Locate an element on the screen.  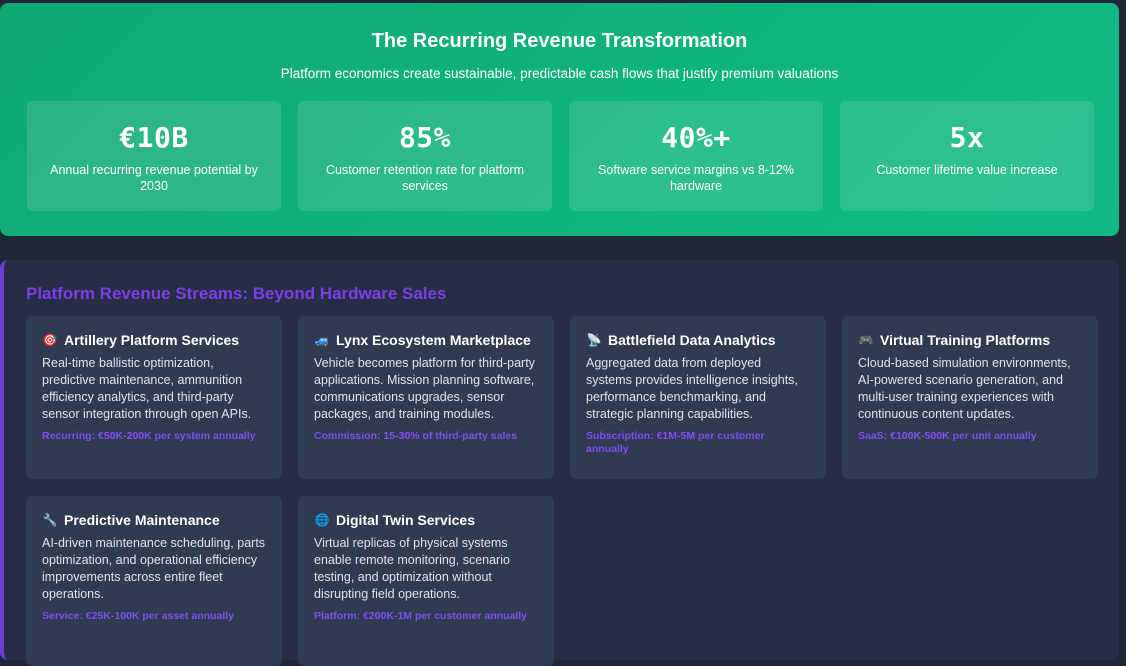
card-title: Predictive Maintenance is located at coordinates (142, 520).